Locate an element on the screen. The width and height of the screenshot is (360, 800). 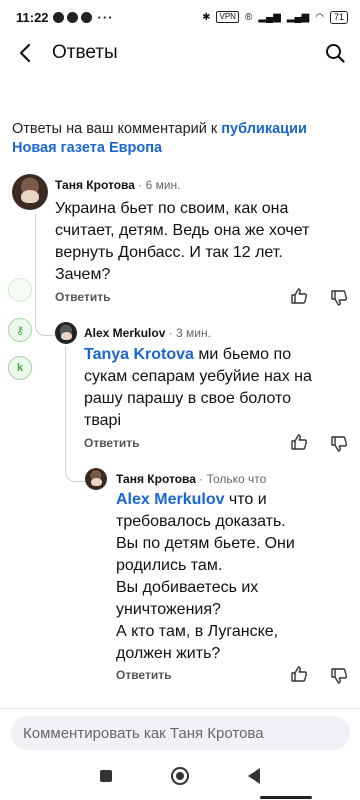
publication-link: публикации is located at coordinates (264, 129).